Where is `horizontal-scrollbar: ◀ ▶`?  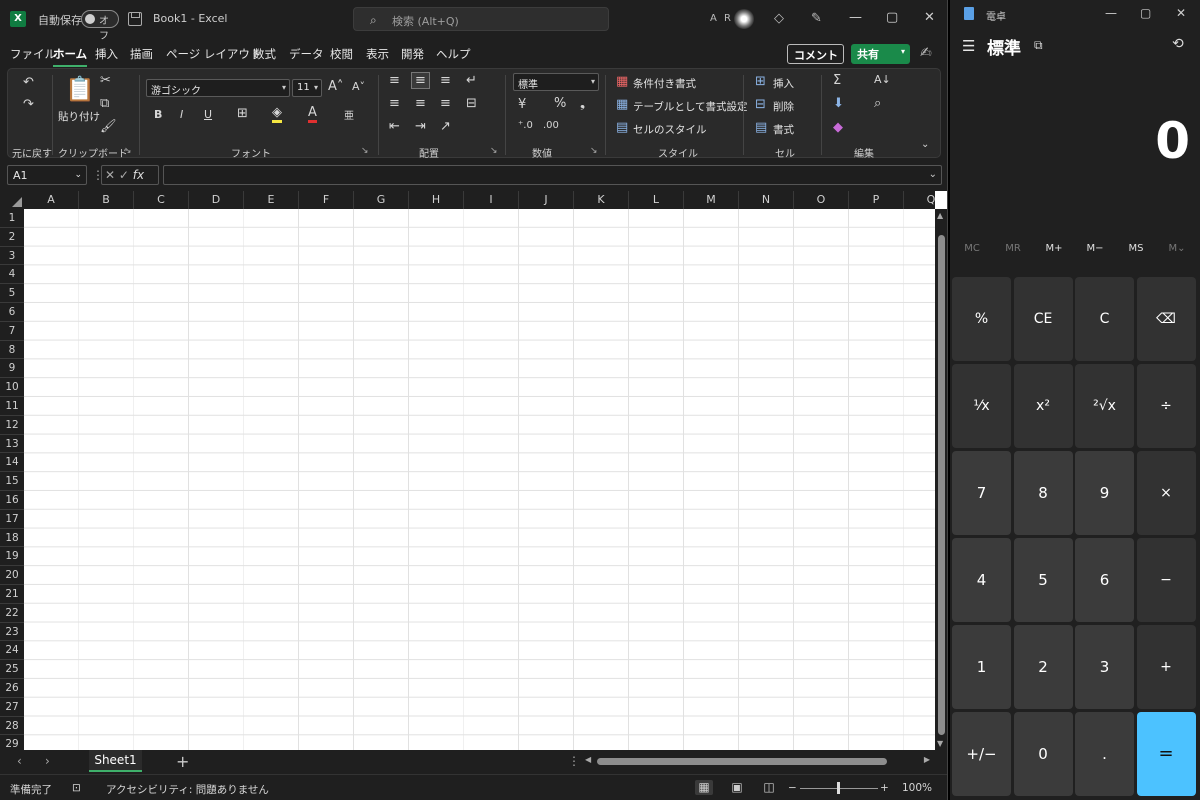
horizontal-scrollbar: ◀ ▶ is located at coordinates (757, 761).